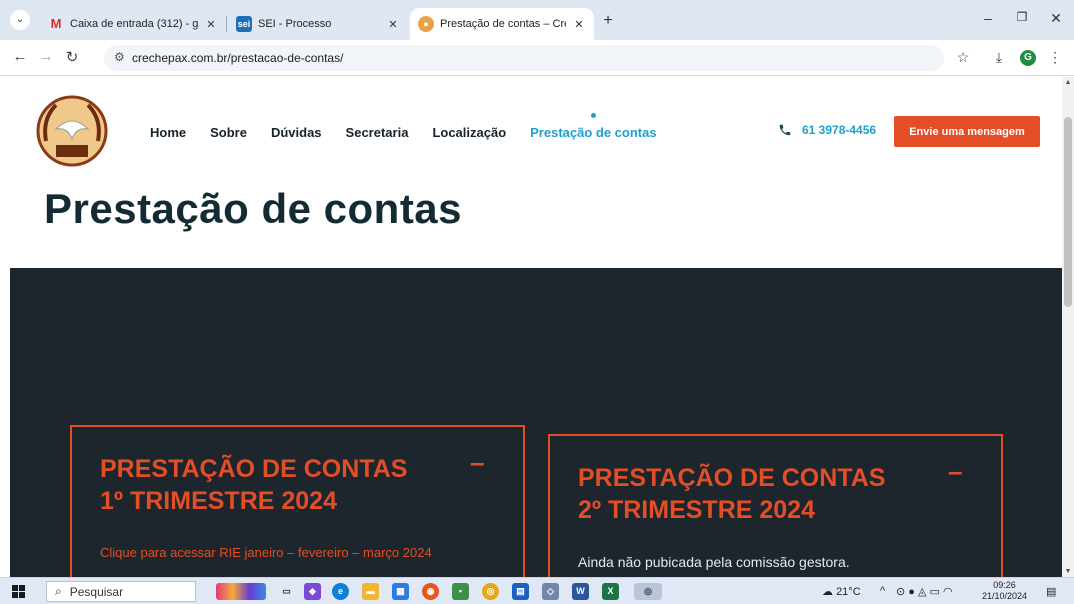 The image size is (1074, 604). Describe the element at coordinates (490, 591) in the screenshot. I see `chrome-icon: ◎` at that location.